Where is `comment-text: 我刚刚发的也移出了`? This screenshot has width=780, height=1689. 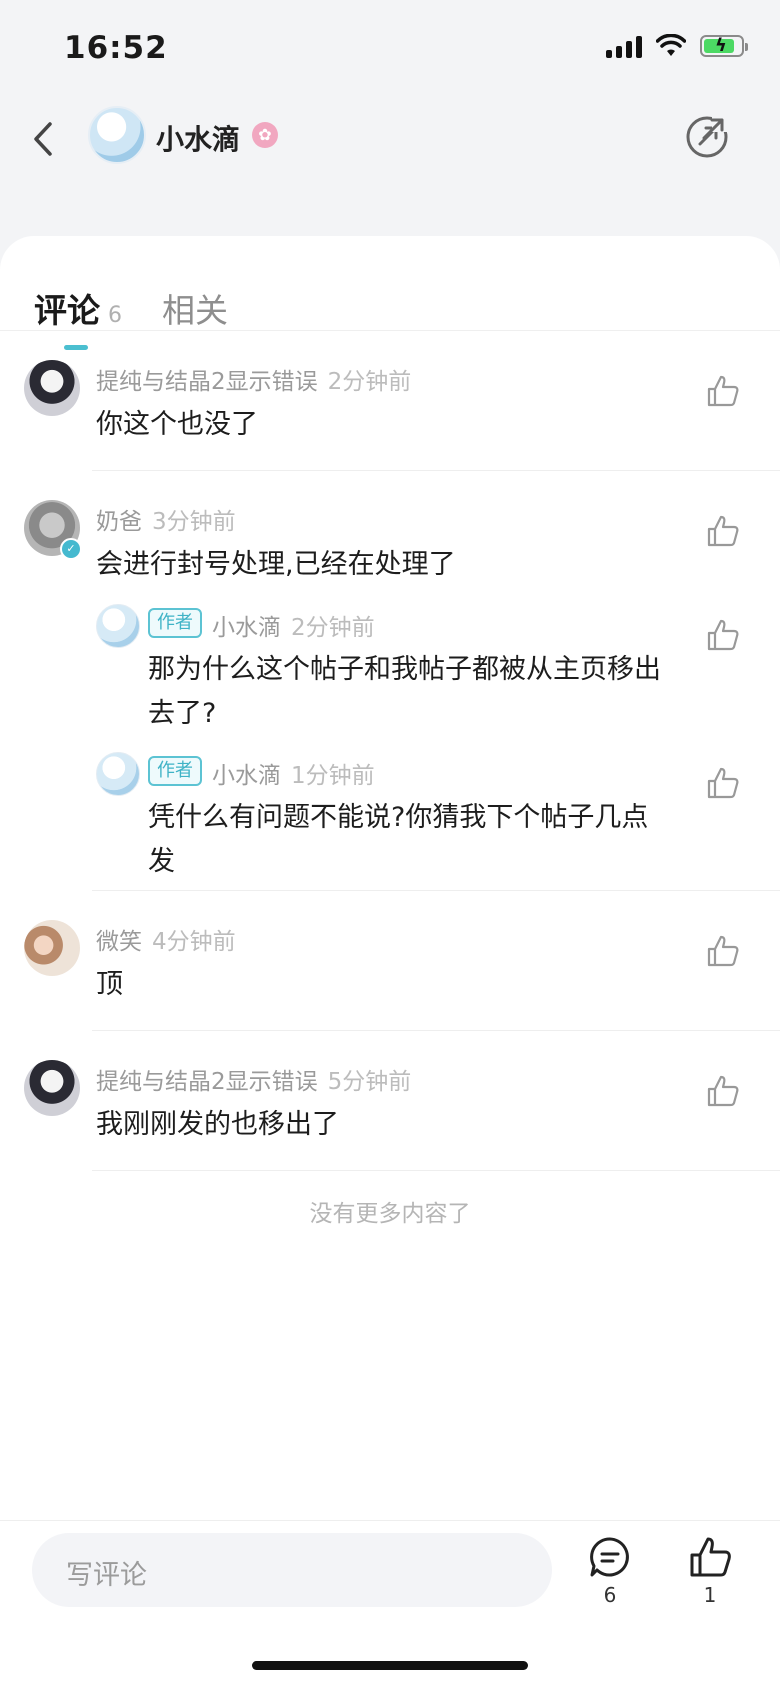
comment-text: 我刚刚发的也移出了 is located at coordinates (217, 1124).